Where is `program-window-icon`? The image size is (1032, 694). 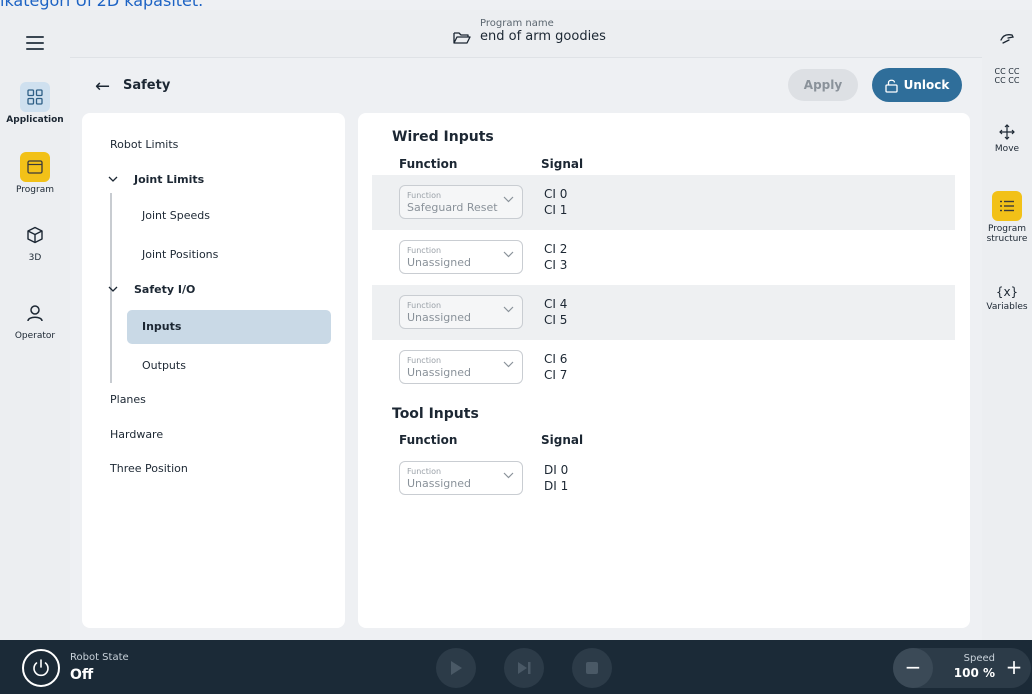
program-window-icon is located at coordinates (35, 167).